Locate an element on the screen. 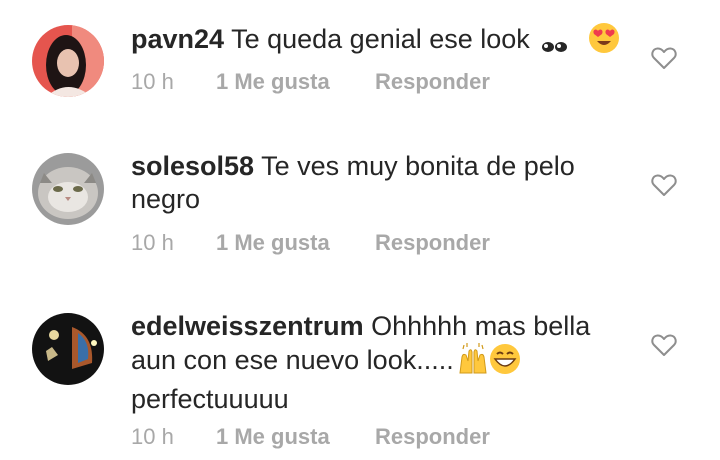 The image size is (720, 460). comment-username: pavn24 is located at coordinates (177, 39).